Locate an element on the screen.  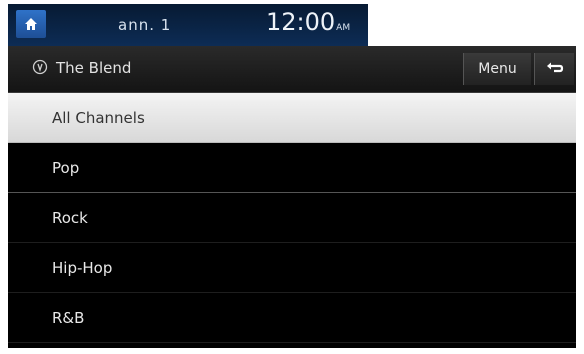
clock: 12:00AM is located at coordinates (308, 22).